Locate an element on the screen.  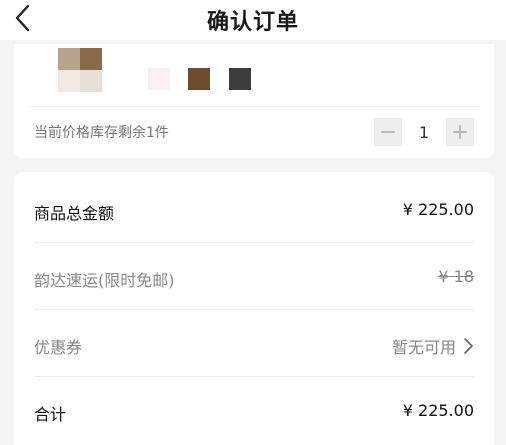
coupon-row: 优惠券 暂无可用 is located at coordinates (254, 343).